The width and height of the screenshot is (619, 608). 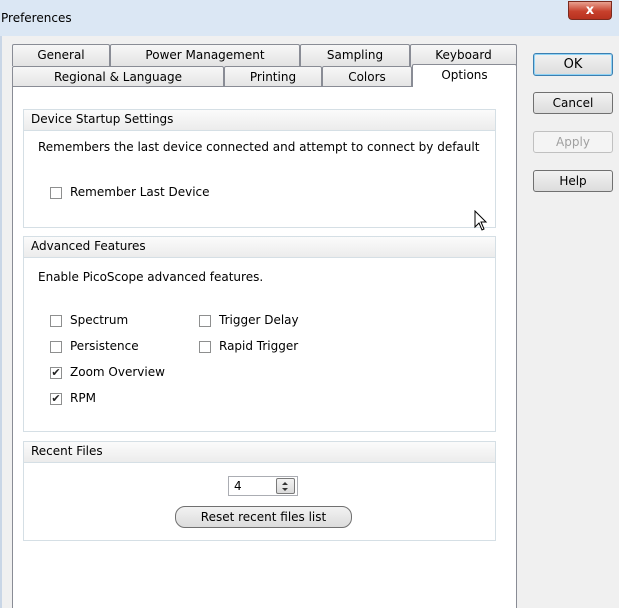 I want to click on tab-keyboard: Keyboard, so click(x=463, y=55).